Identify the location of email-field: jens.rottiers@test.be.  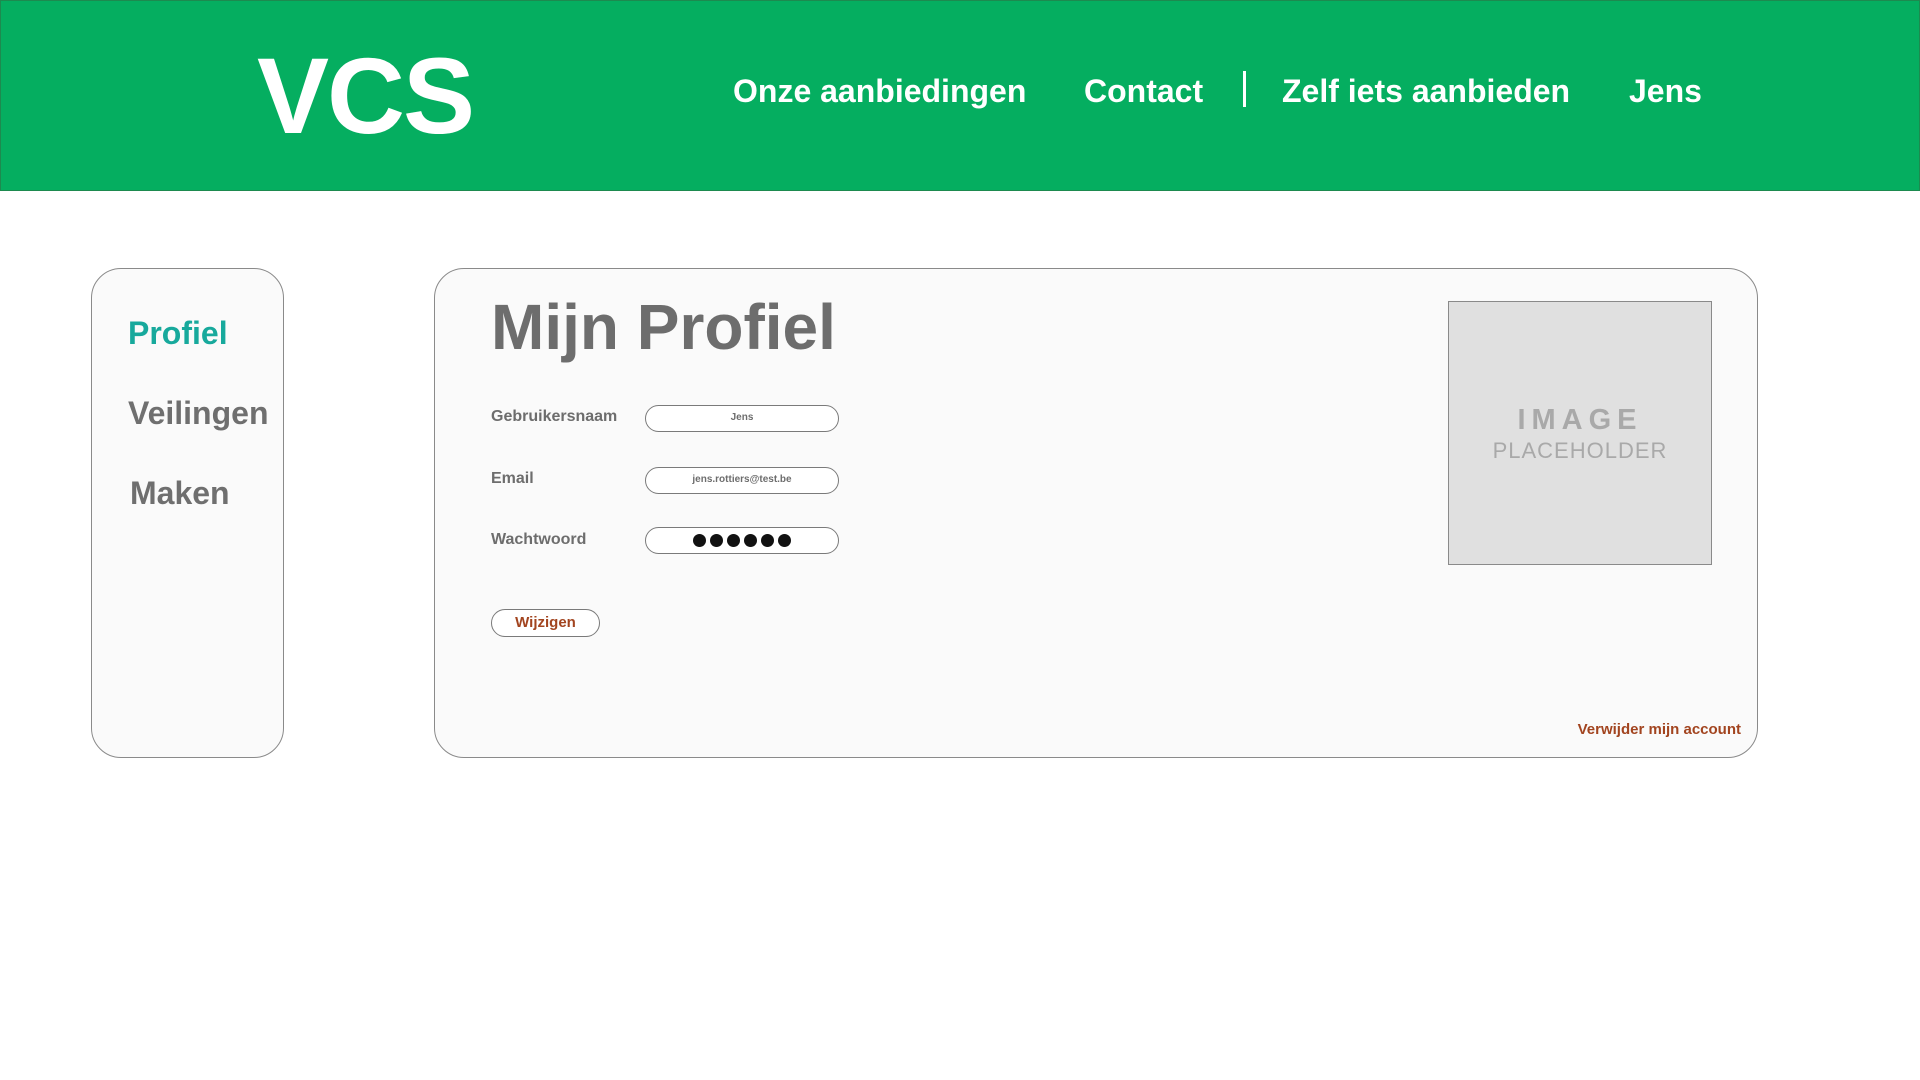
(742, 480).